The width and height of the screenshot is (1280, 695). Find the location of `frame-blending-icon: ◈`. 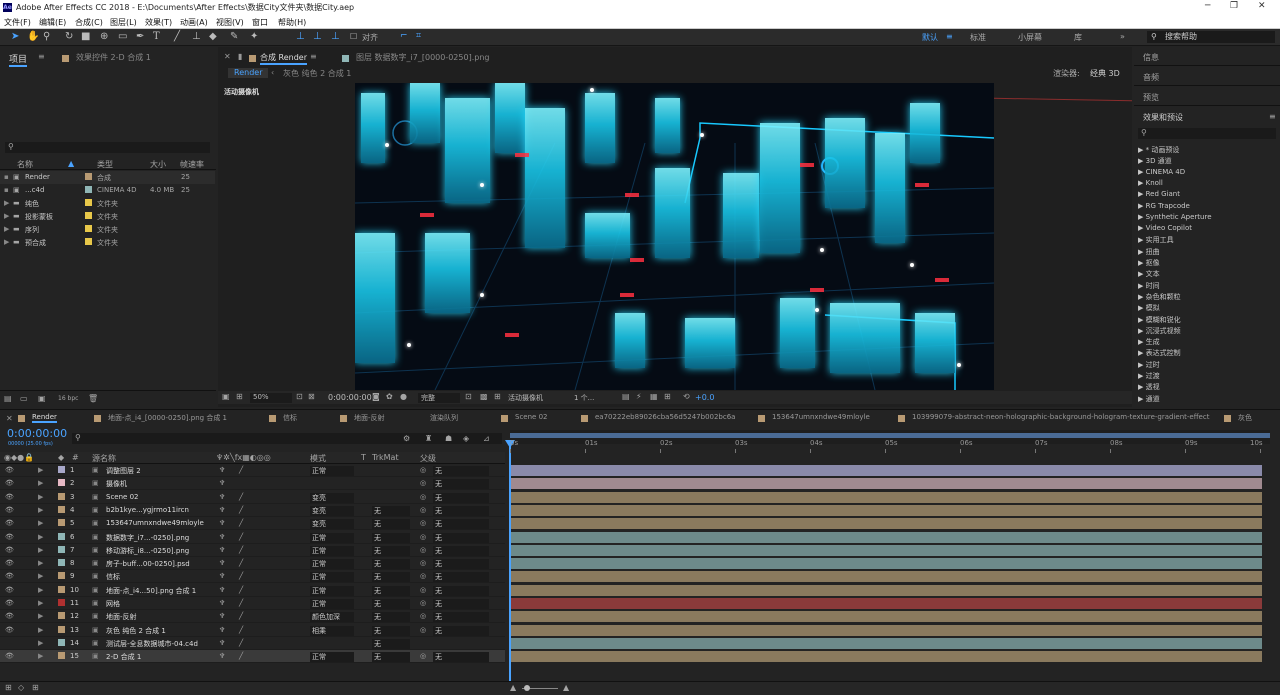

frame-blending-icon: ◈ is located at coordinates (466, 438).